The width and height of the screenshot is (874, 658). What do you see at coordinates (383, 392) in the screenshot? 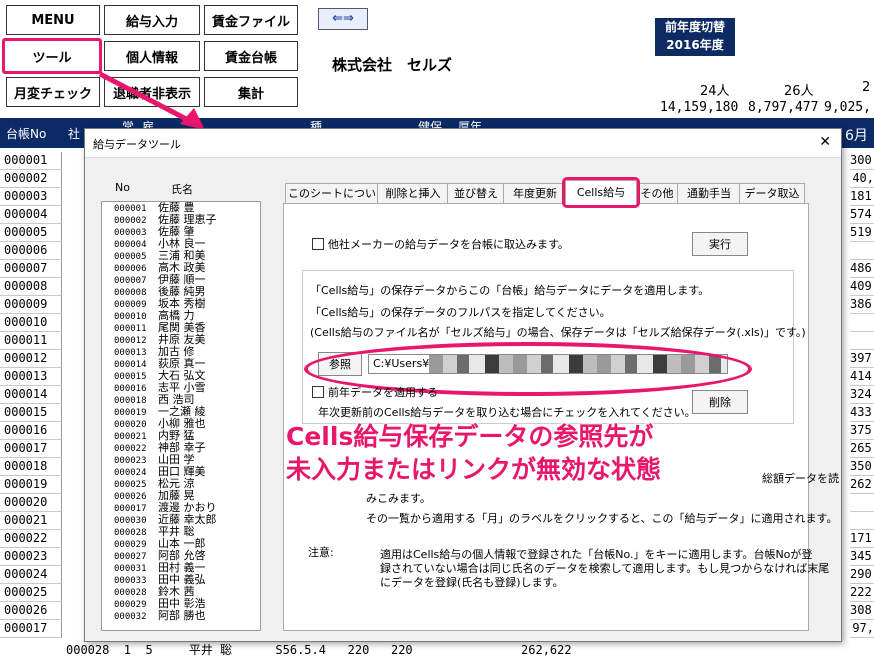
I see `prev-year-label: 前年データを適用する` at bounding box center [383, 392].